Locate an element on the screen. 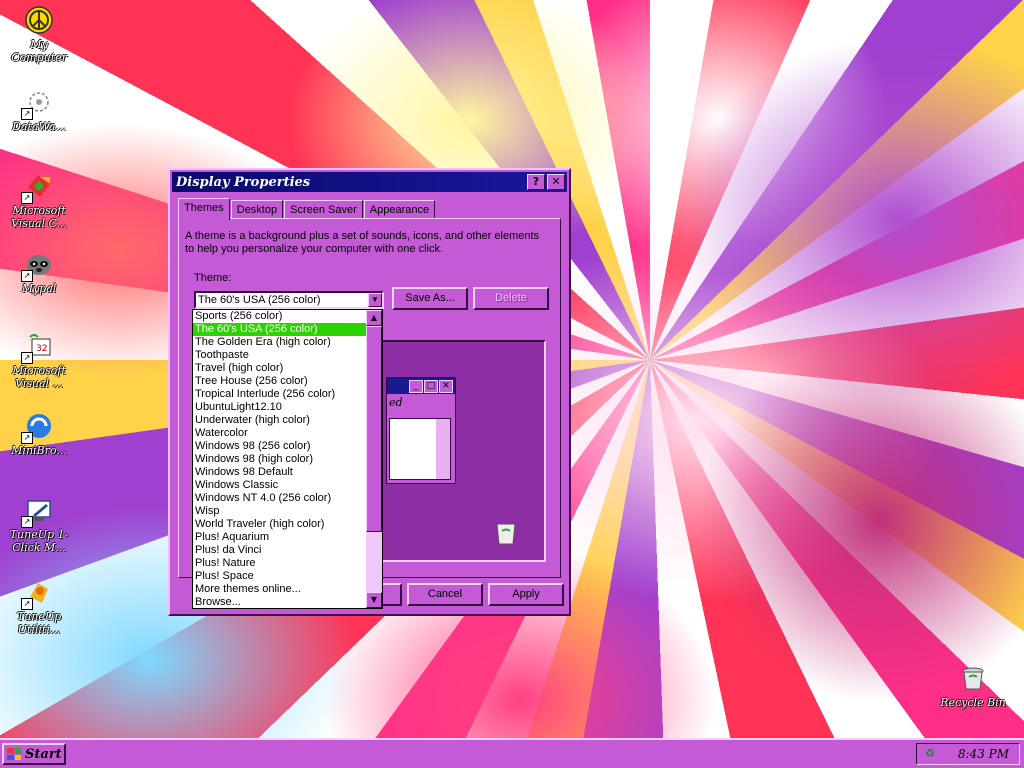 This screenshot has height=768, width=1024. dropdown-item: Plus! da Vinci is located at coordinates (280, 550).